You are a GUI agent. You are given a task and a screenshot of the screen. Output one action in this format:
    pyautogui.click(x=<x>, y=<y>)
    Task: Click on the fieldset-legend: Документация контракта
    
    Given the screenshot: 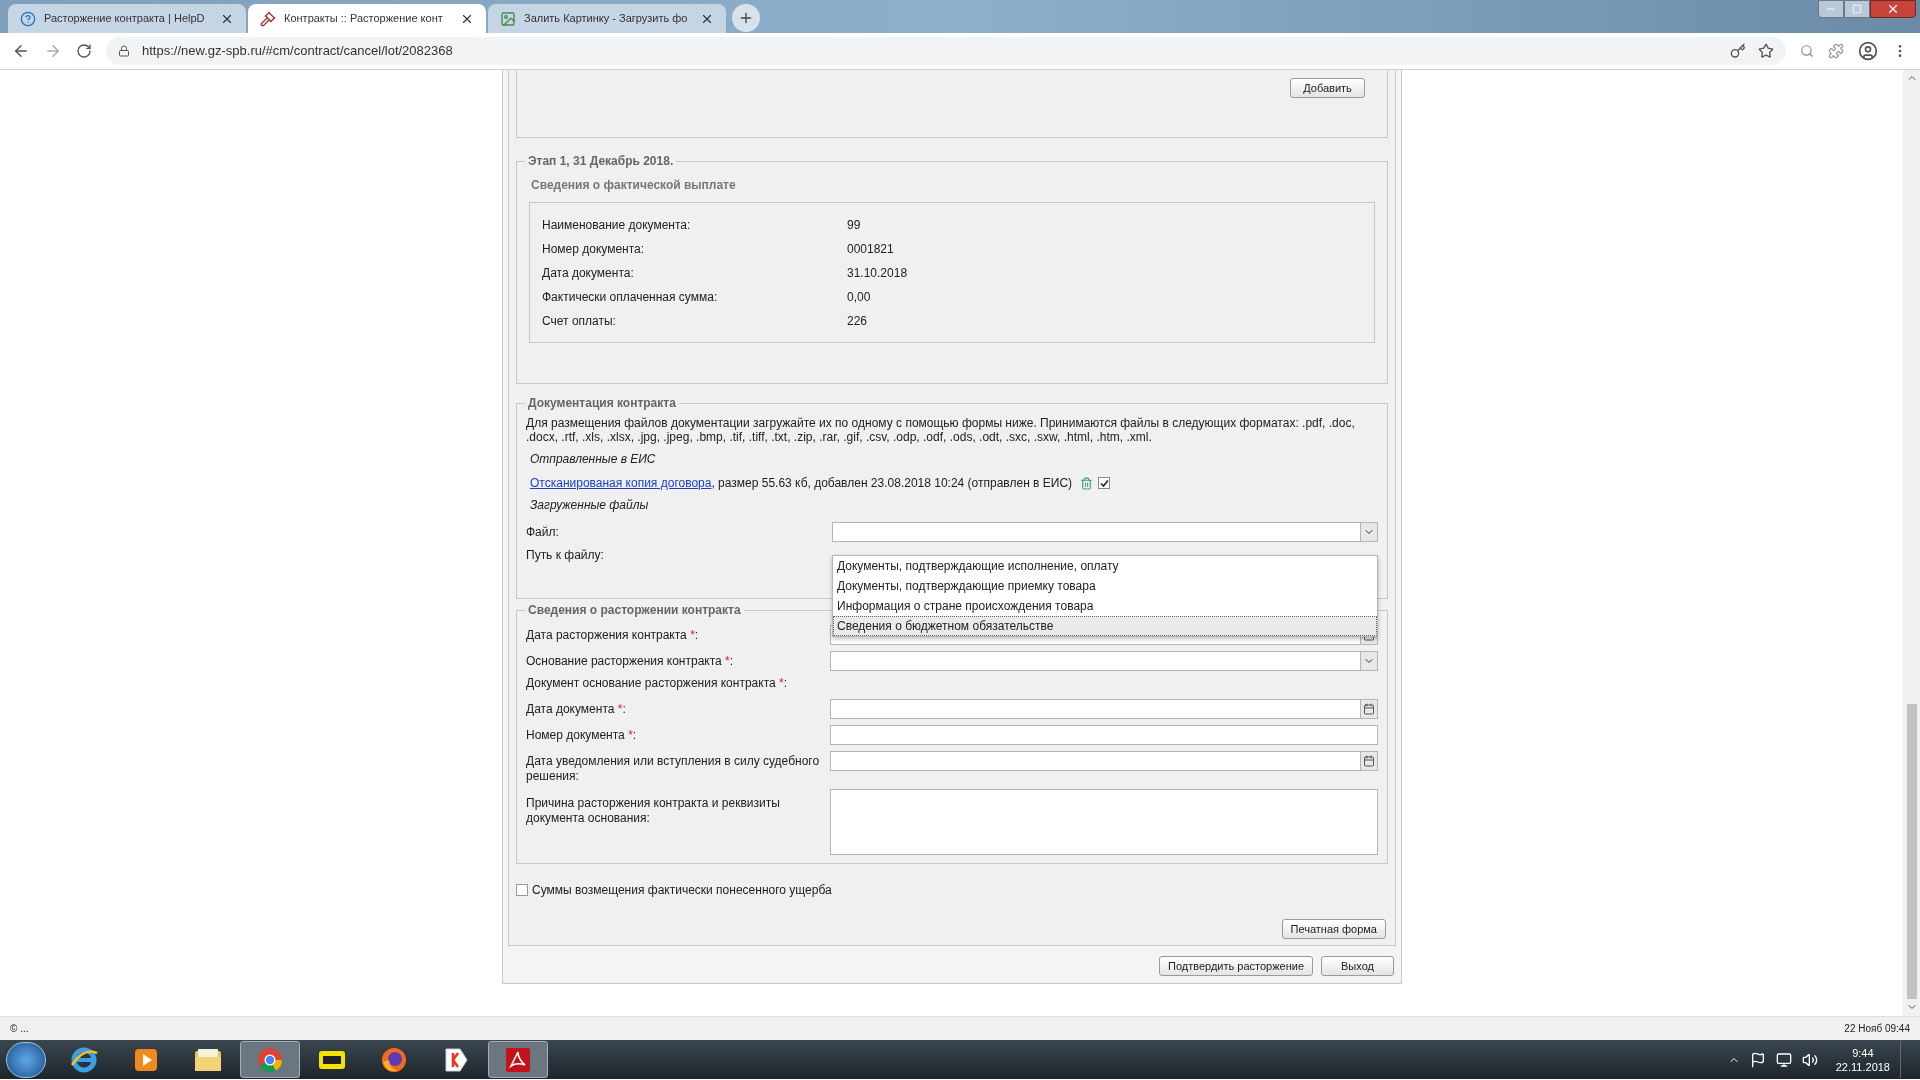 What is the action you would take?
    pyautogui.click(x=602, y=403)
    